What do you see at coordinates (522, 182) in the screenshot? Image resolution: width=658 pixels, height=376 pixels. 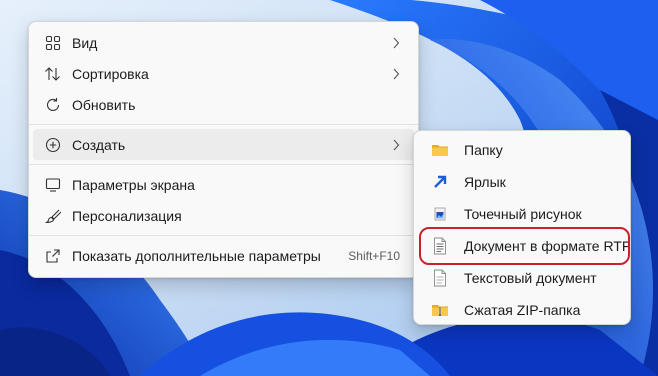 I see `submenu-item-shortcut: Ярлык` at bounding box center [522, 182].